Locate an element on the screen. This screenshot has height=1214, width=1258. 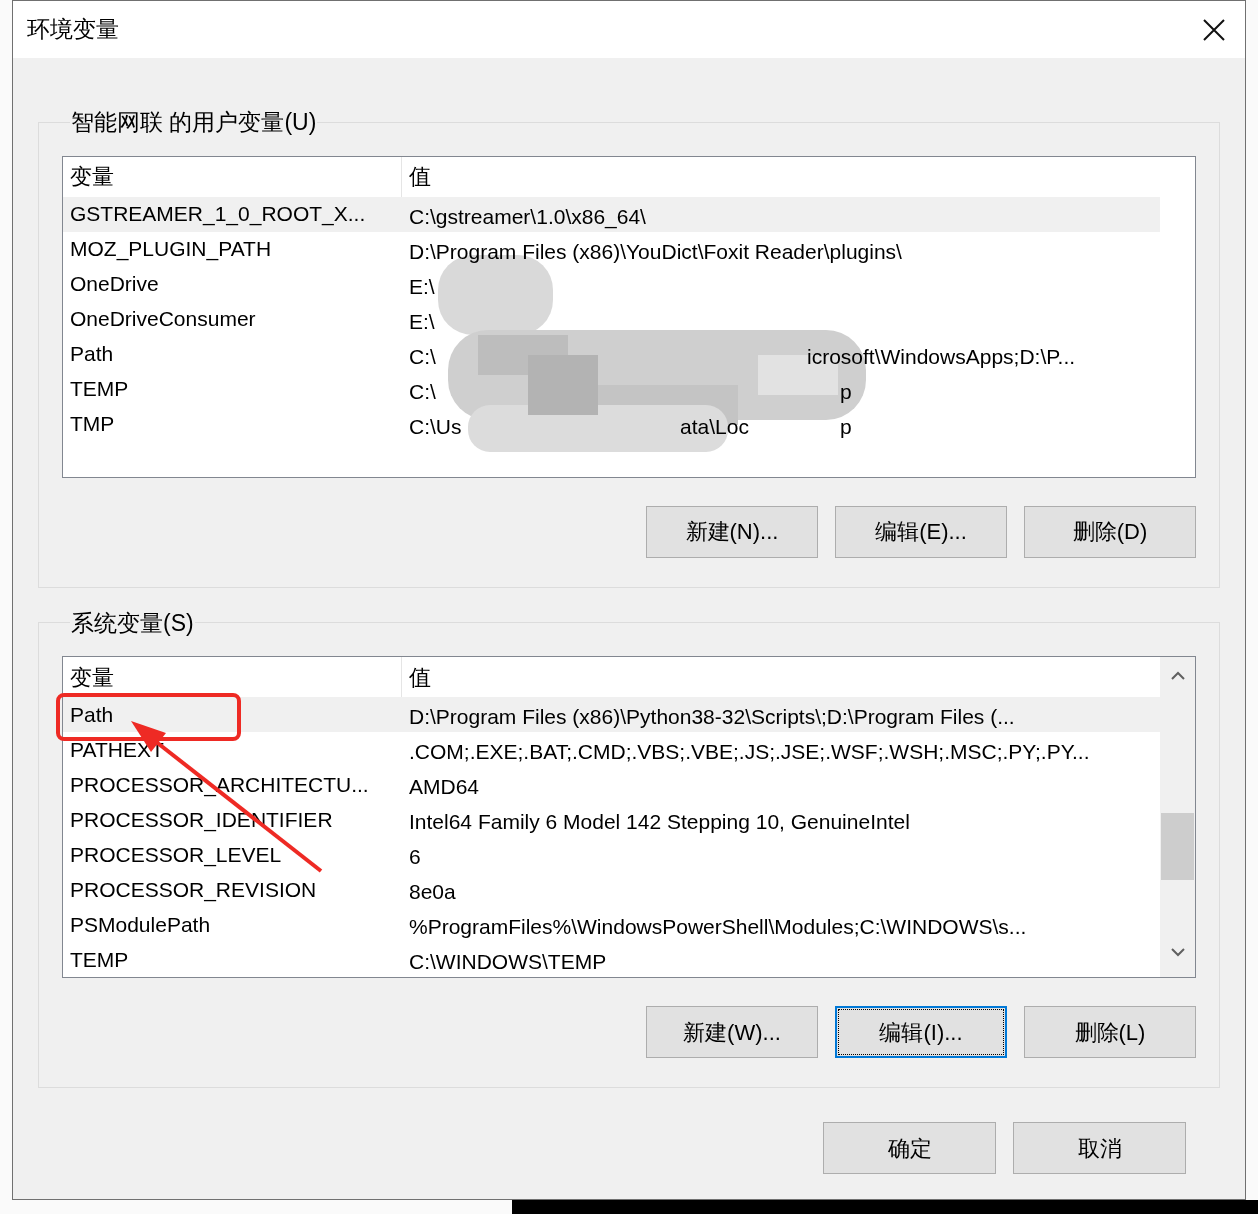
variable-value: 8e0a is located at coordinates (432, 892).